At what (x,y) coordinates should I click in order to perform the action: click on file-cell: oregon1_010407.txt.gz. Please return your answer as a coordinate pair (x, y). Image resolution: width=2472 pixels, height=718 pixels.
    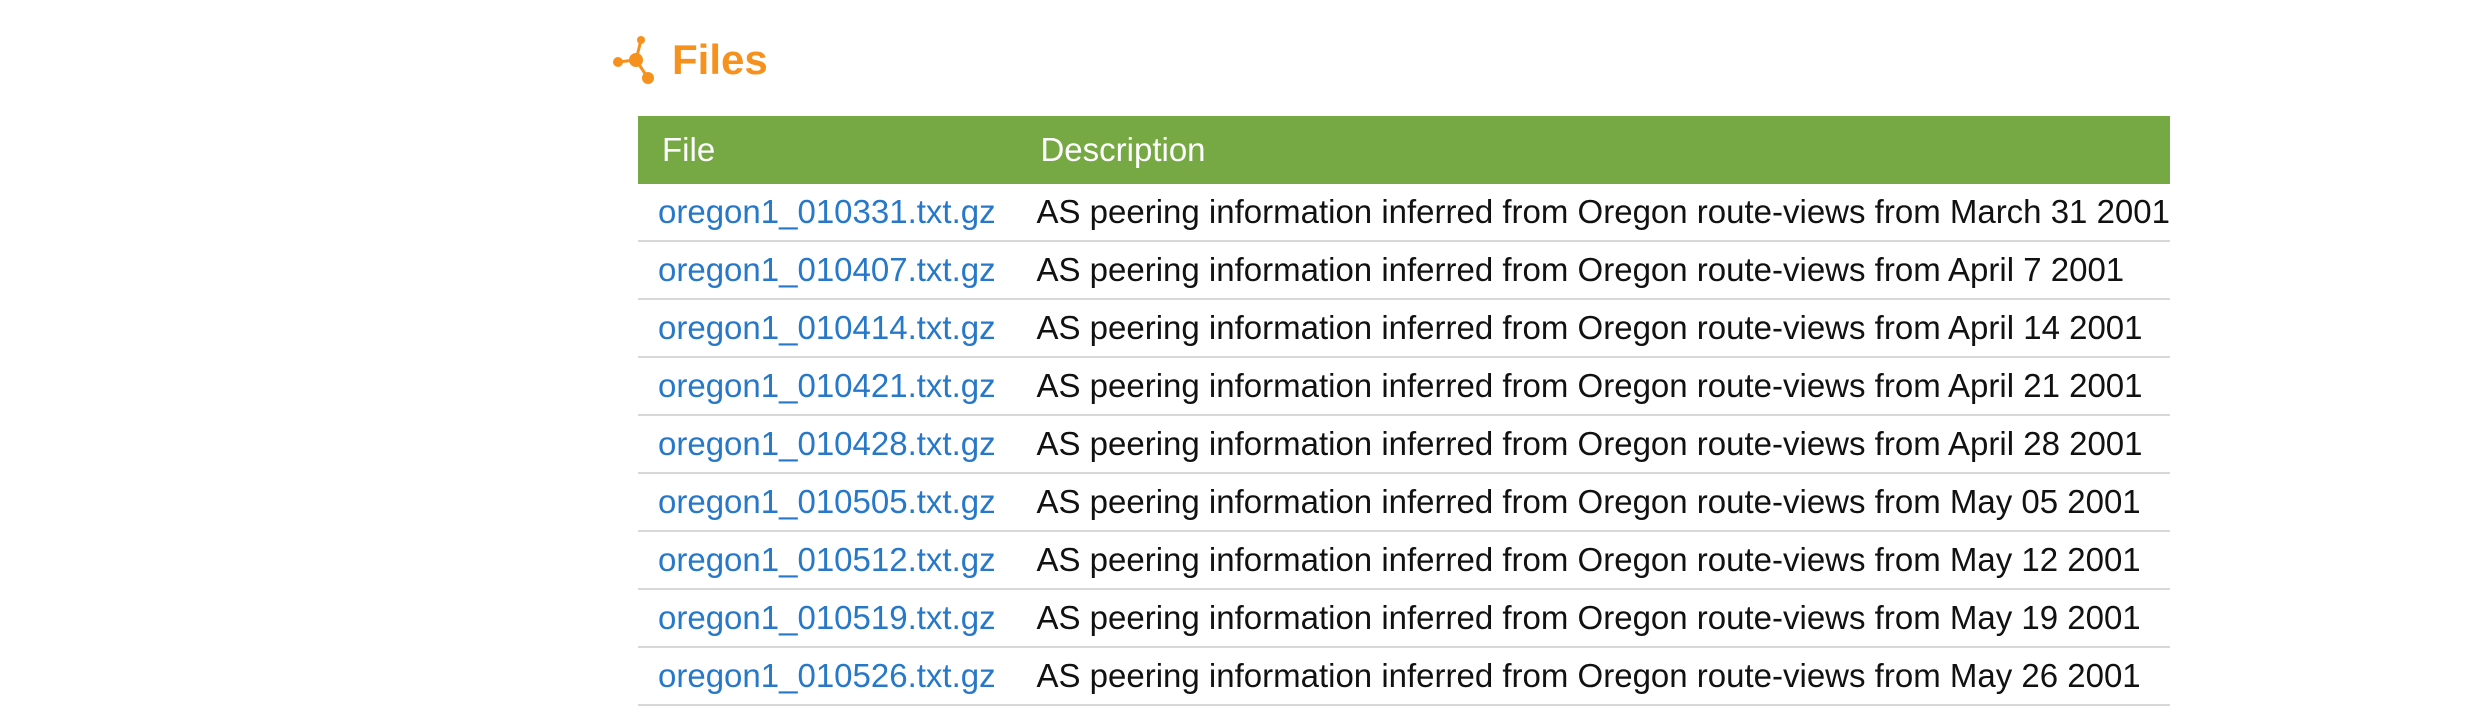
    Looking at the image, I should click on (830, 270).